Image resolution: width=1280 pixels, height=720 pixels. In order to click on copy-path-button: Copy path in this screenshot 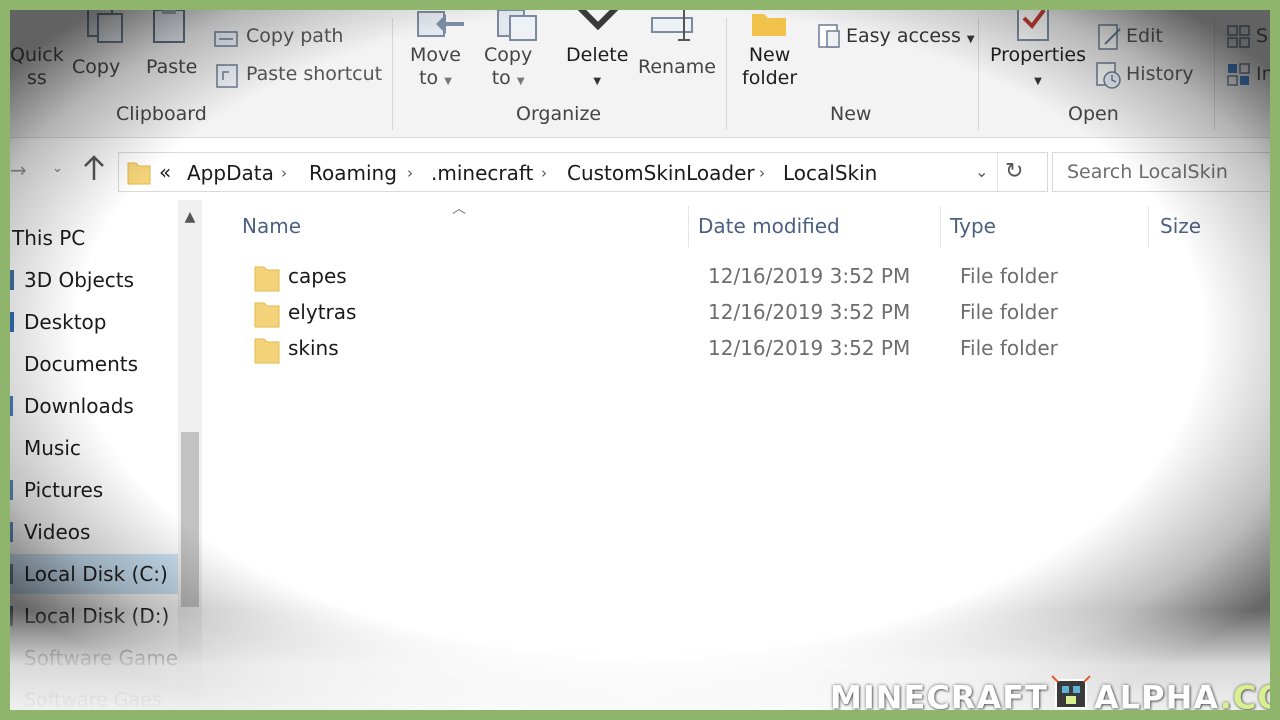, I will do `click(294, 36)`.